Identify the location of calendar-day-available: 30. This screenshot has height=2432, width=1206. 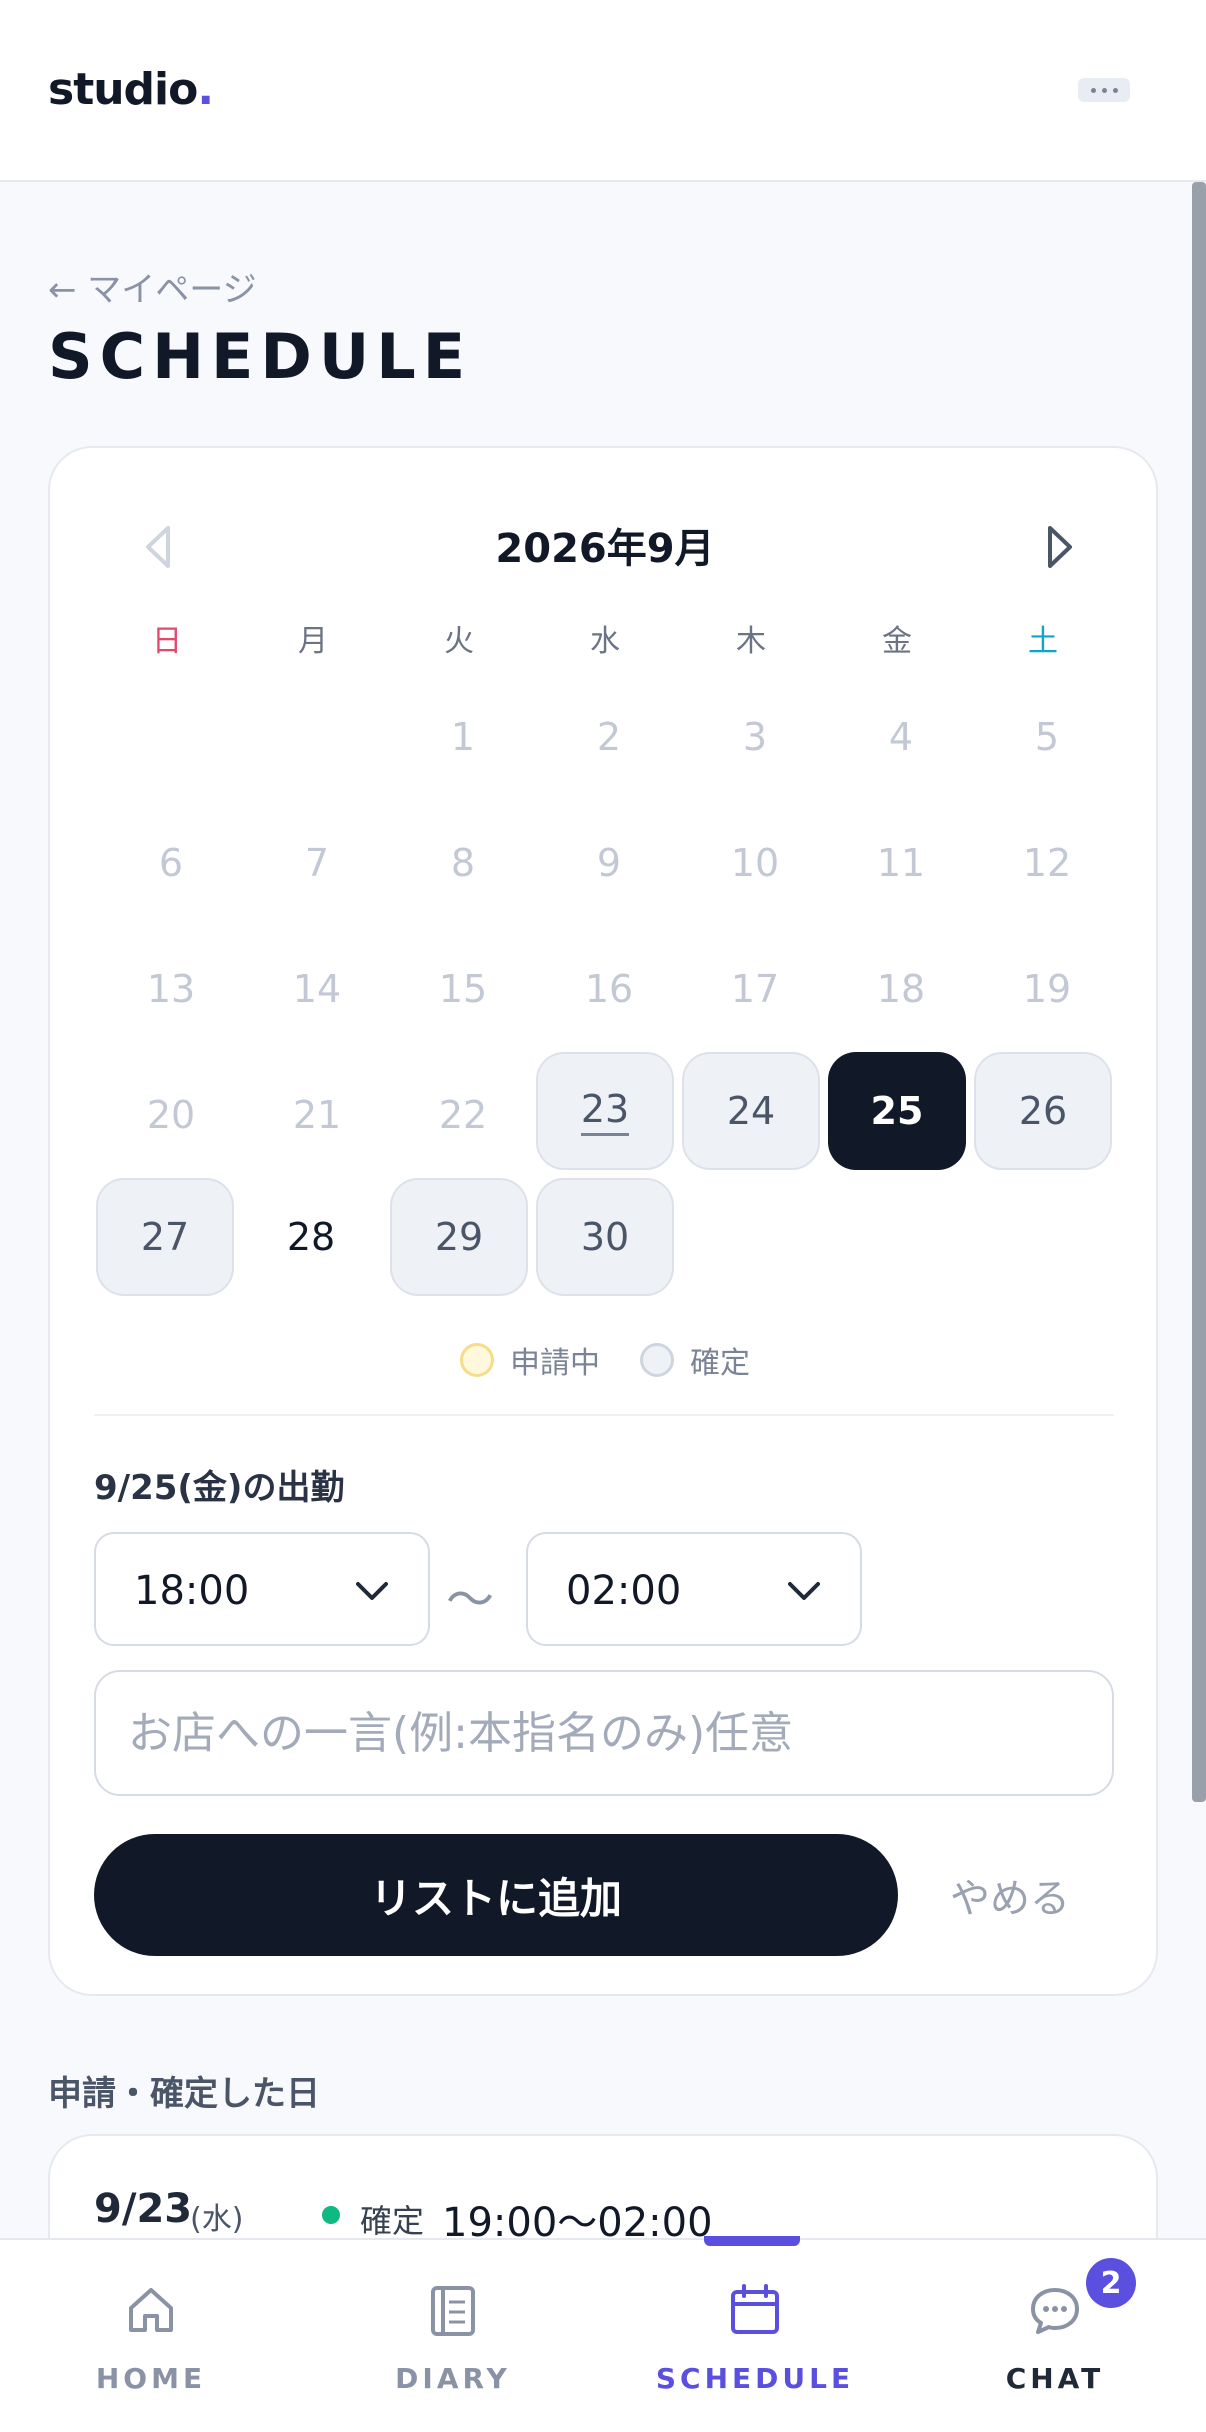
(605, 1237).